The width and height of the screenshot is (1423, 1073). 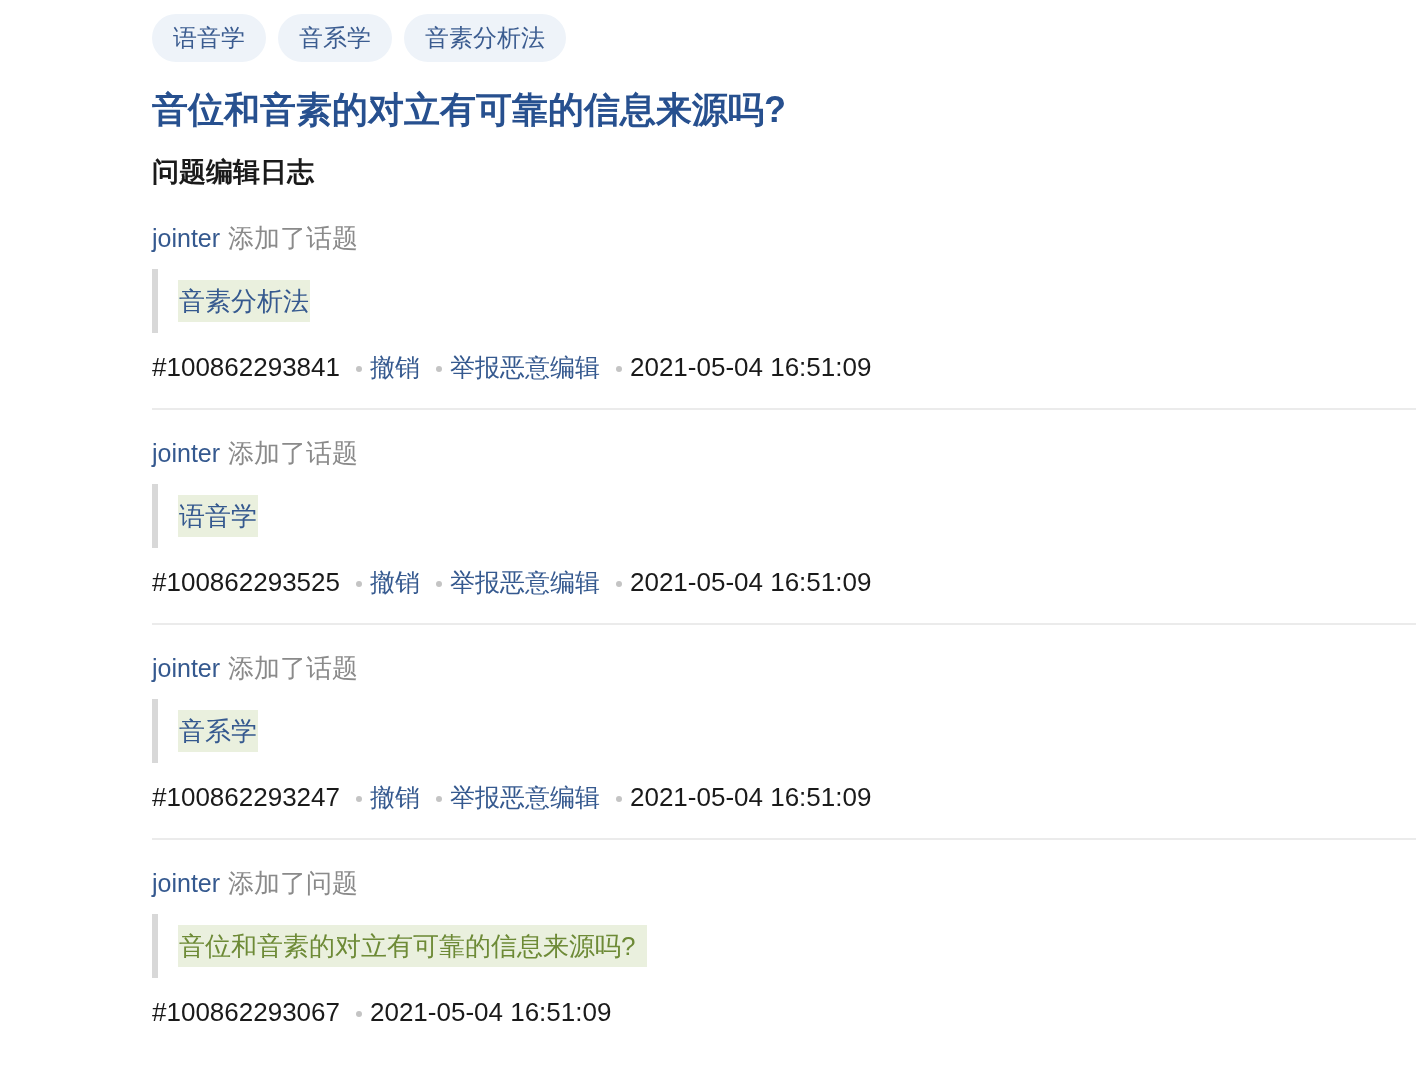 What do you see at coordinates (335, 38) in the screenshot?
I see `topic-tag: 音系学` at bounding box center [335, 38].